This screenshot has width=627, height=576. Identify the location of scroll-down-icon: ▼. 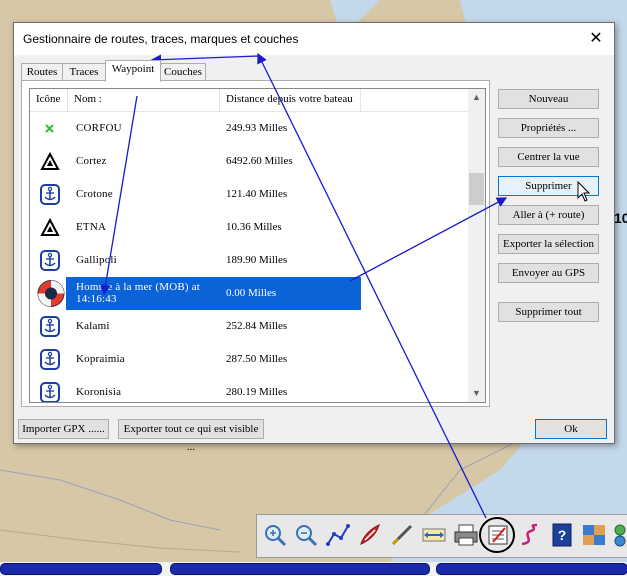
(476, 393).